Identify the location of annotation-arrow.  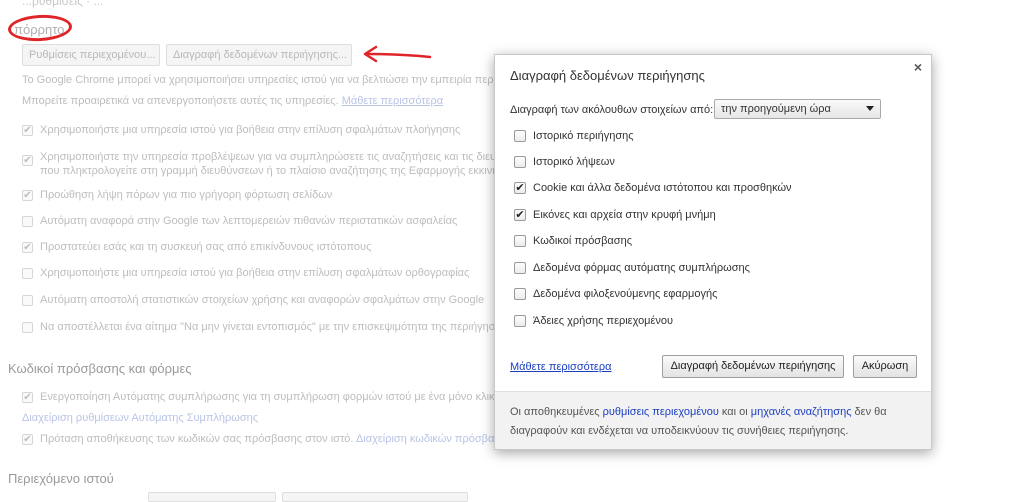
(397, 54).